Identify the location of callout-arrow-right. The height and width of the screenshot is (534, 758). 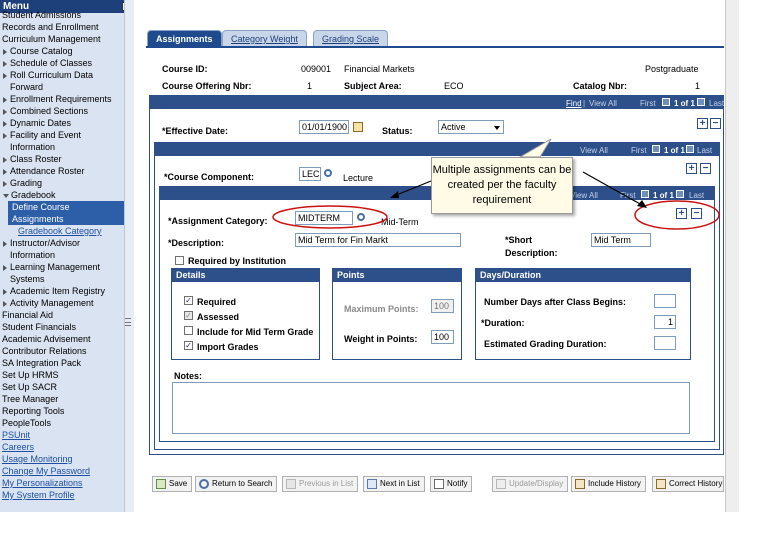
(612, 188).